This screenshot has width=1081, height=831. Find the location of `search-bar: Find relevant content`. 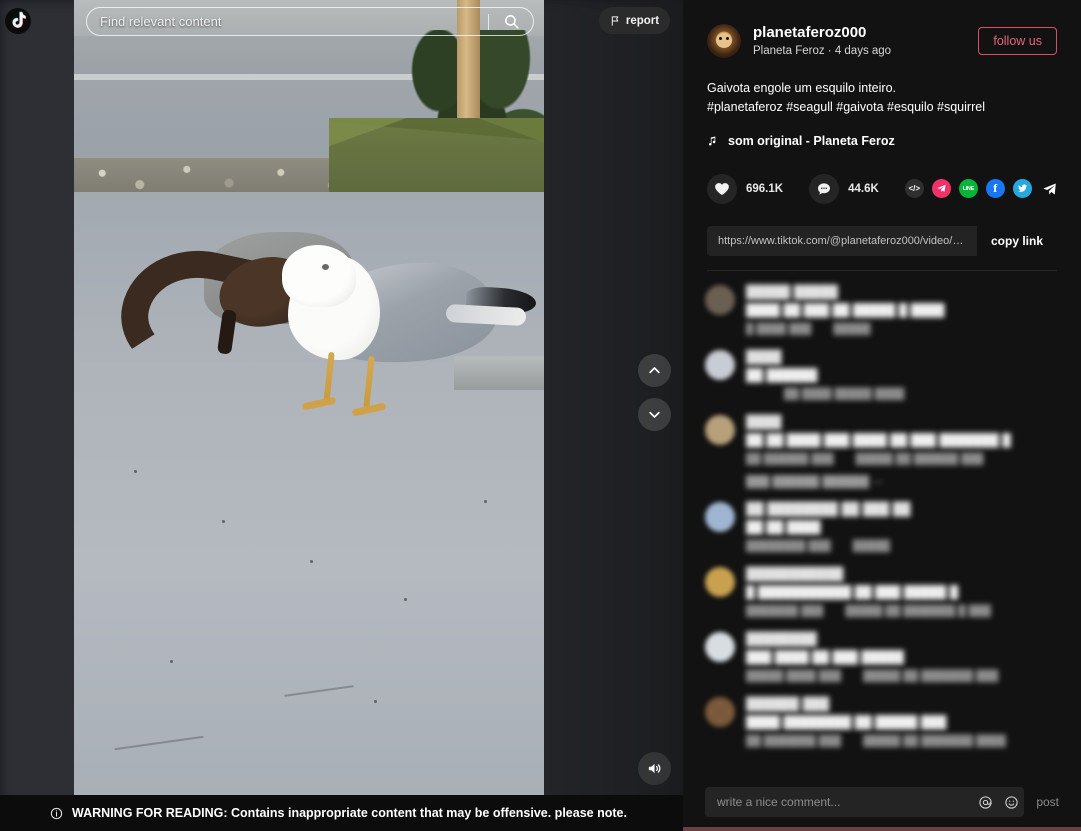

search-bar: Find relevant content is located at coordinates (310, 21).